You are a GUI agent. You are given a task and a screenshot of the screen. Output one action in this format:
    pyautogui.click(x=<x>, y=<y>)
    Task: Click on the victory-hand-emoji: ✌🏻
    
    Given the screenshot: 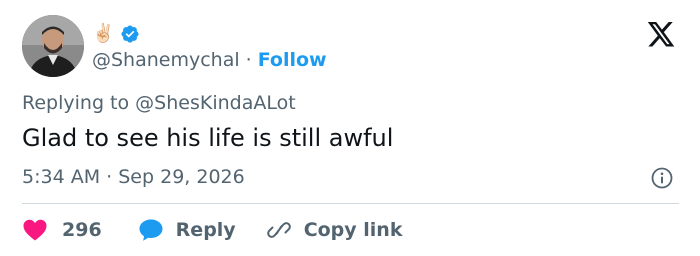 What is the action you would take?
    pyautogui.click(x=103, y=33)
    